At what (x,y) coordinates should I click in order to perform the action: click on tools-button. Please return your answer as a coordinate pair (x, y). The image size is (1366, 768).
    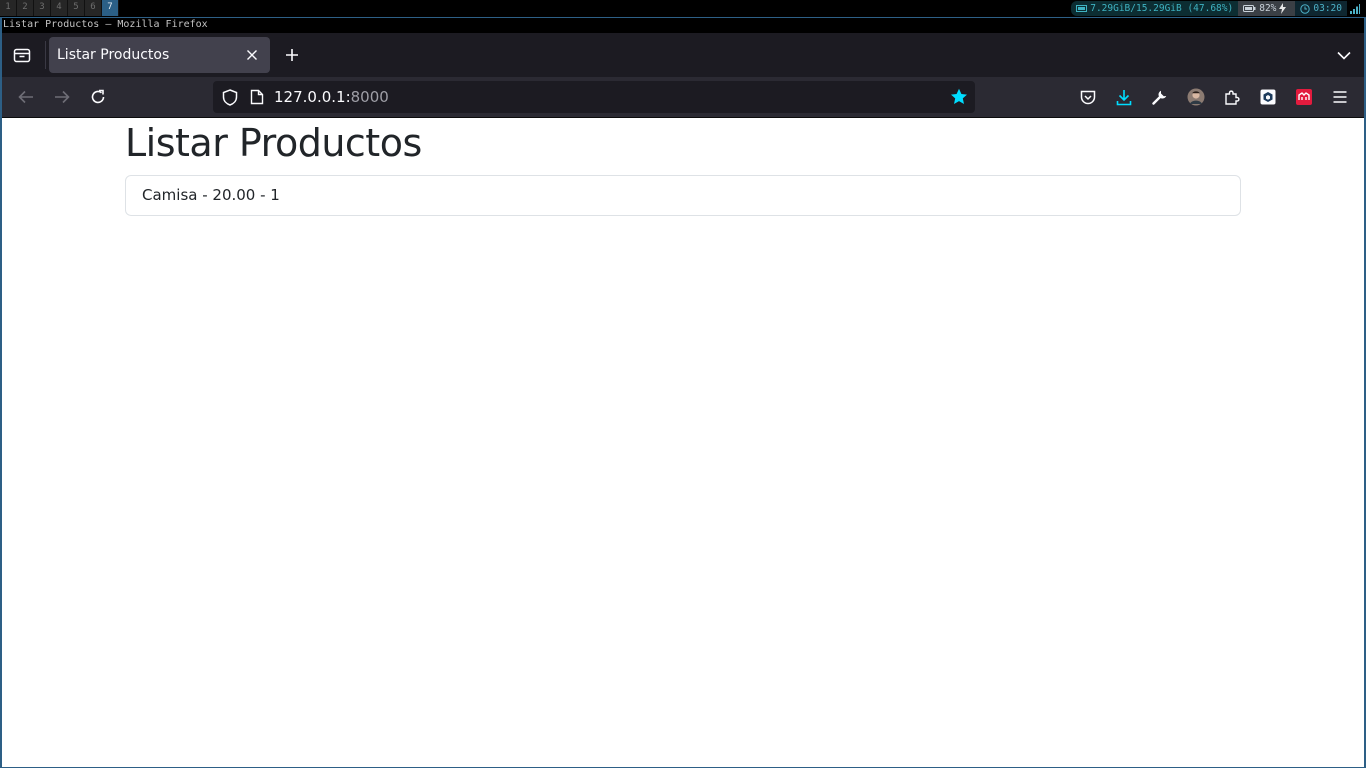
    Looking at the image, I should click on (1160, 97).